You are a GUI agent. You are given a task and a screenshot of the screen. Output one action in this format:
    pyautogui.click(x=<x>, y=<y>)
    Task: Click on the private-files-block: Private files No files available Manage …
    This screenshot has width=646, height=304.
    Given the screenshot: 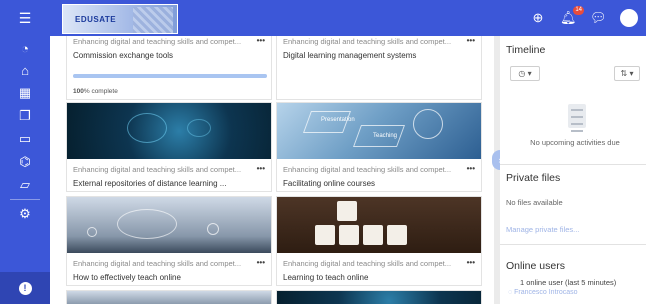 What is the action you would take?
    pyautogui.click(x=575, y=212)
    